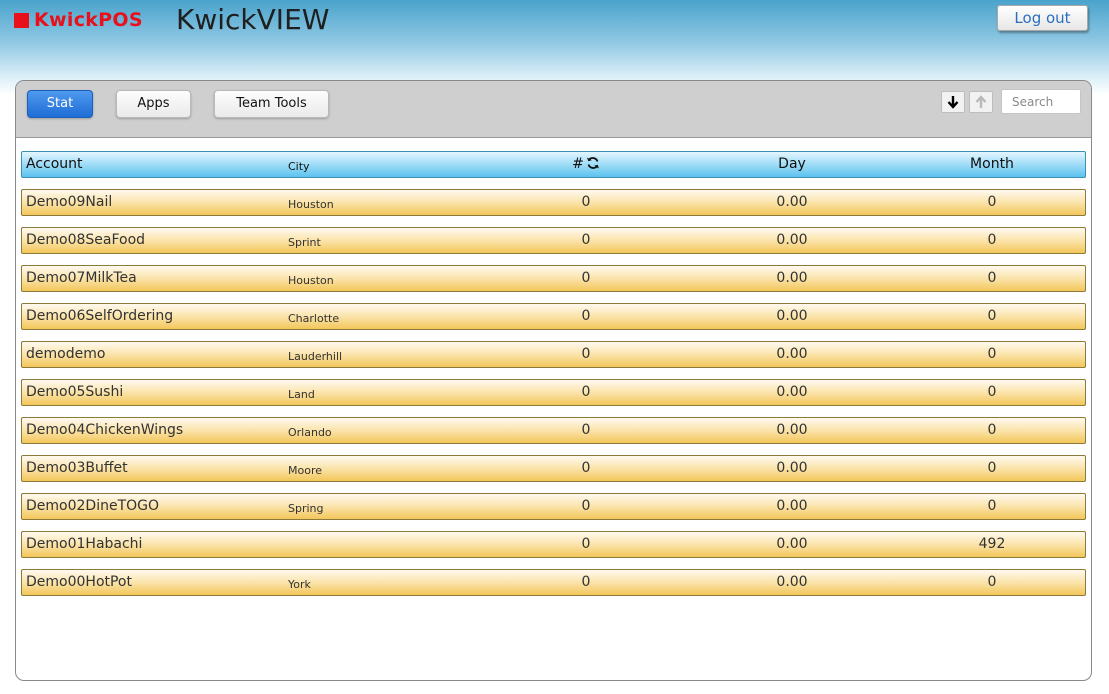 The width and height of the screenshot is (1109, 694). I want to click on column-header-day: Day, so click(792, 164).